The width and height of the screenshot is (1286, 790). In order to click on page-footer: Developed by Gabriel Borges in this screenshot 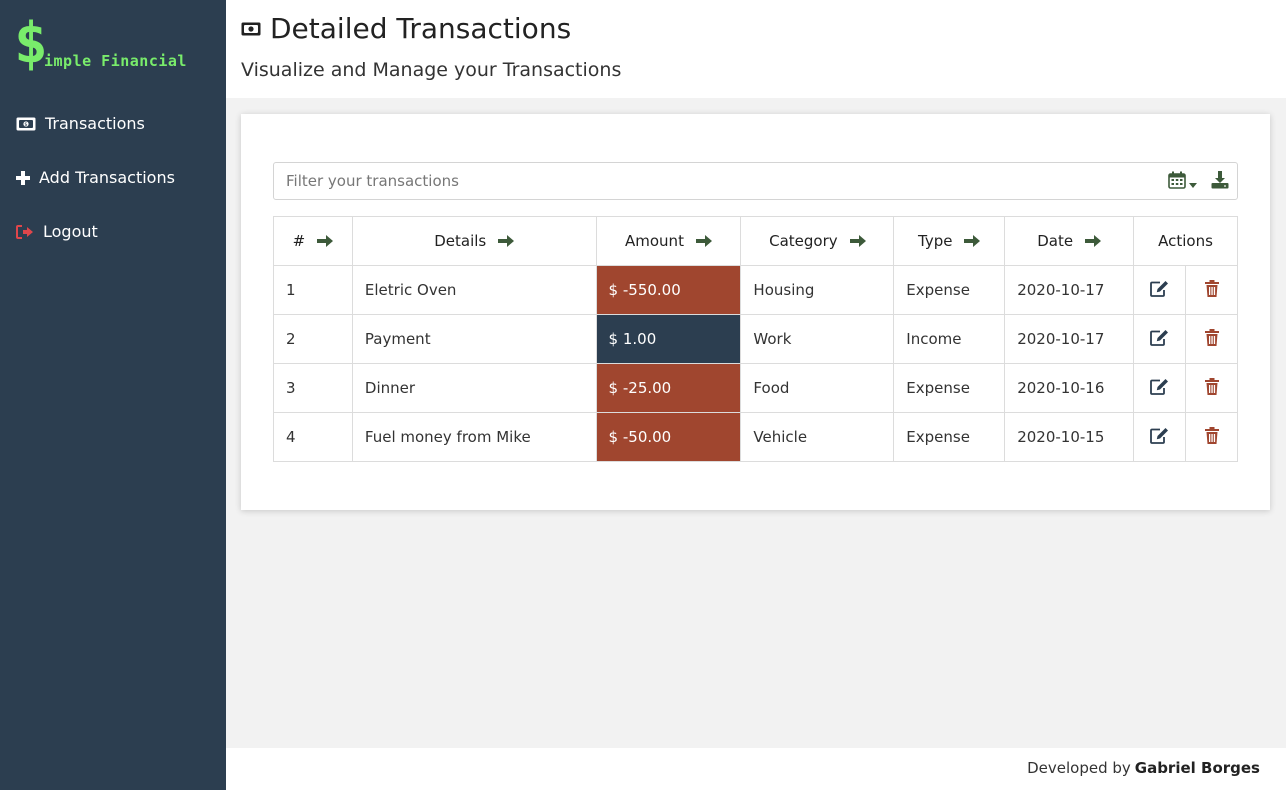, I will do `click(756, 769)`.